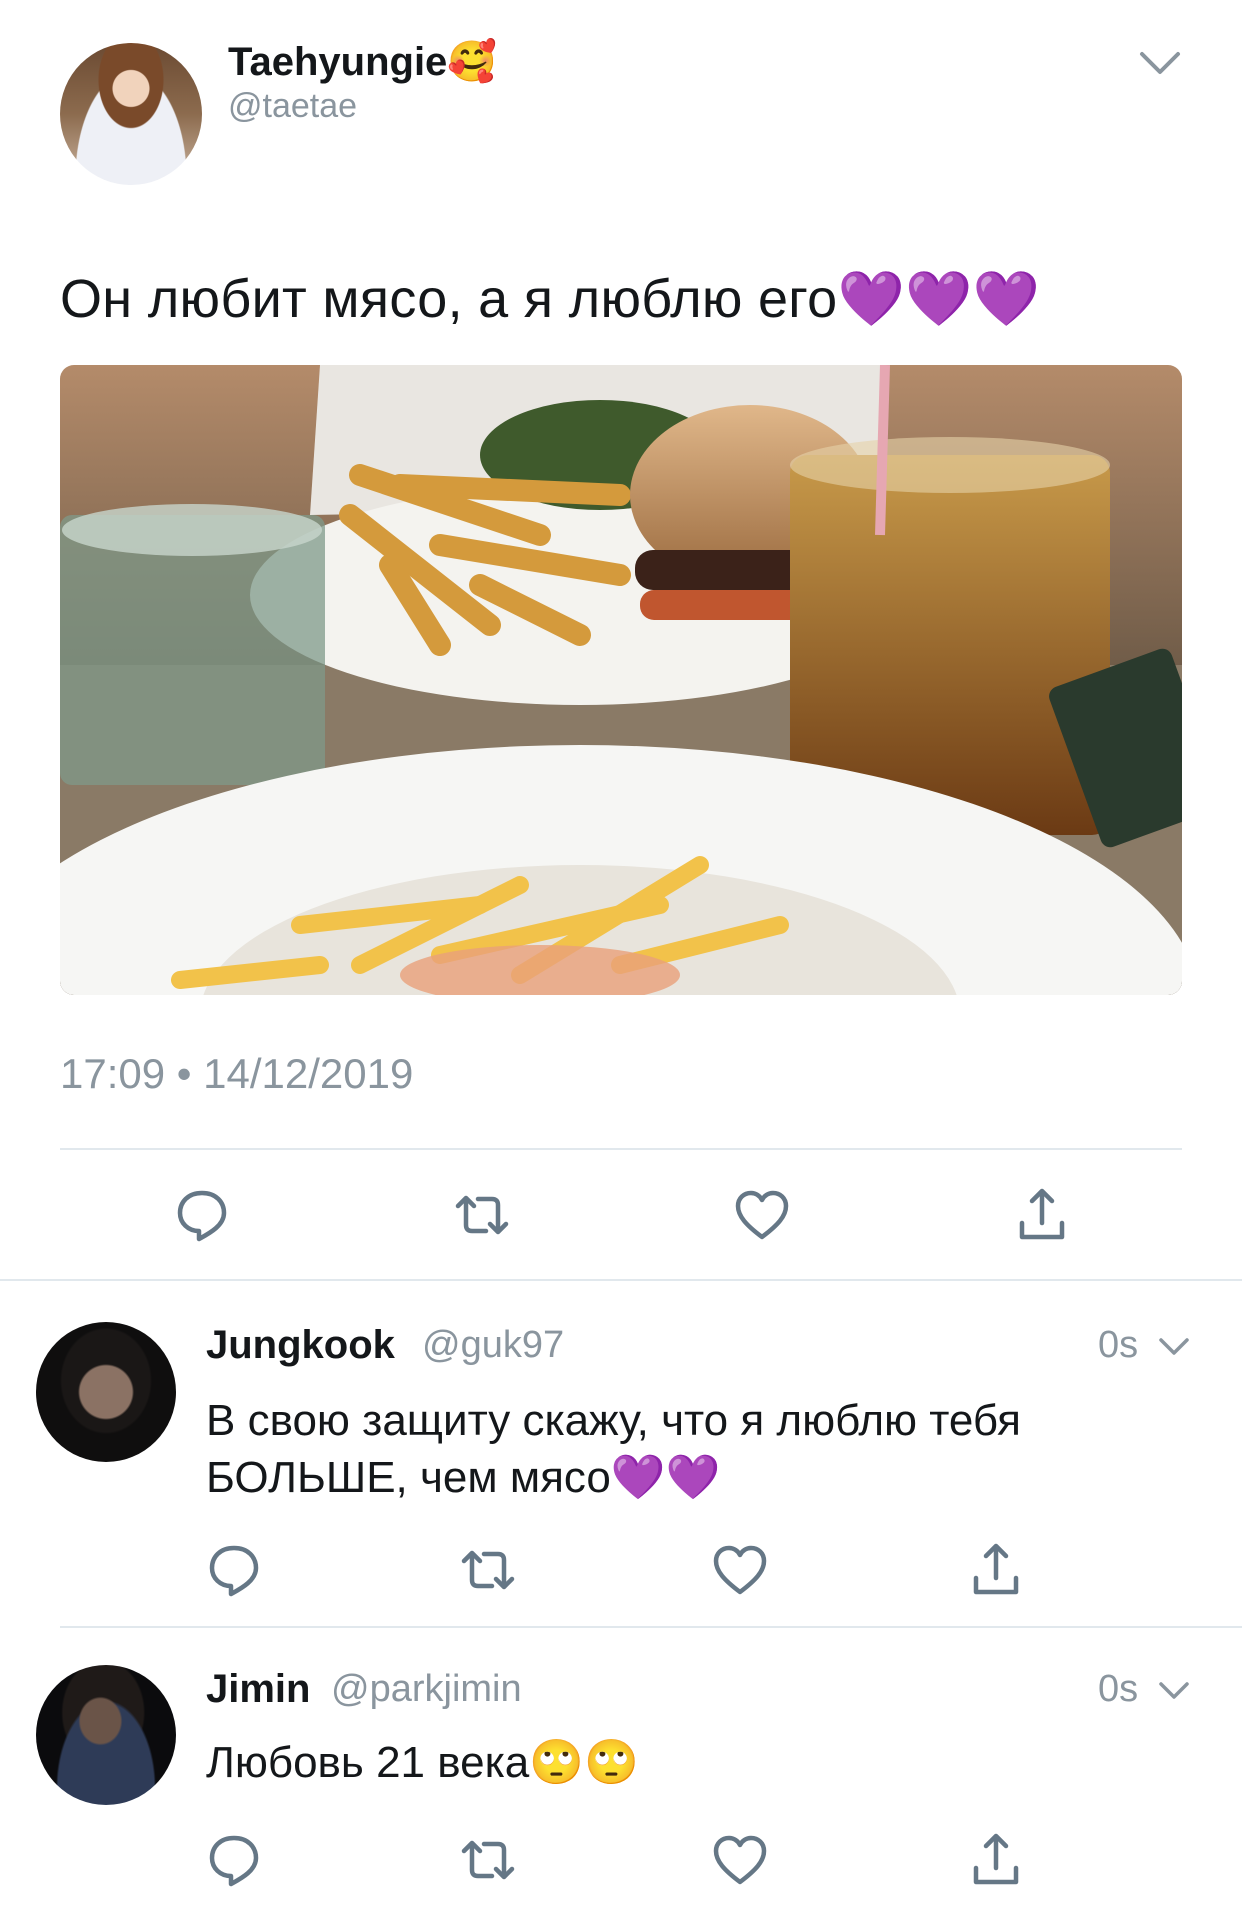  I want to click on reply-display-name: Jungkook, so click(300, 1345).